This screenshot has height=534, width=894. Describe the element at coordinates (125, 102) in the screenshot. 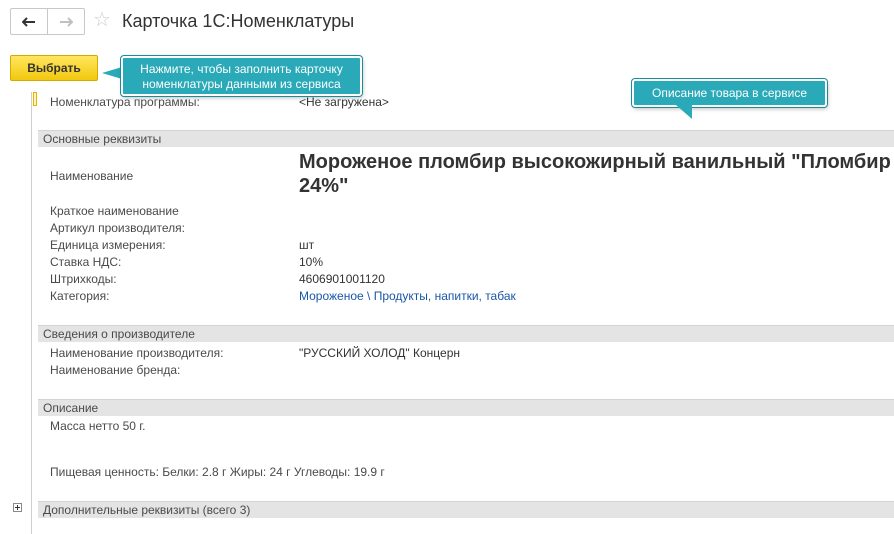

I see `program-item-label: Номенклатура программы:` at that location.